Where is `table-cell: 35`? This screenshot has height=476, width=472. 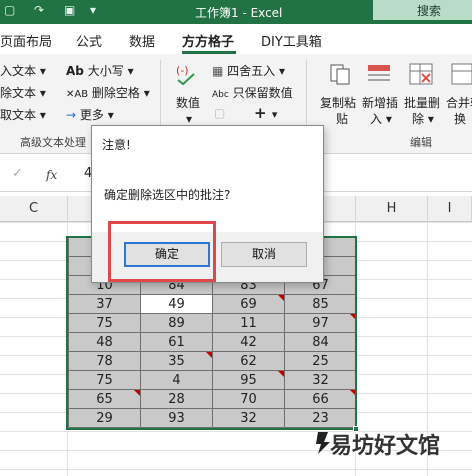 table-cell: 35 is located at coordinates (176, 361).